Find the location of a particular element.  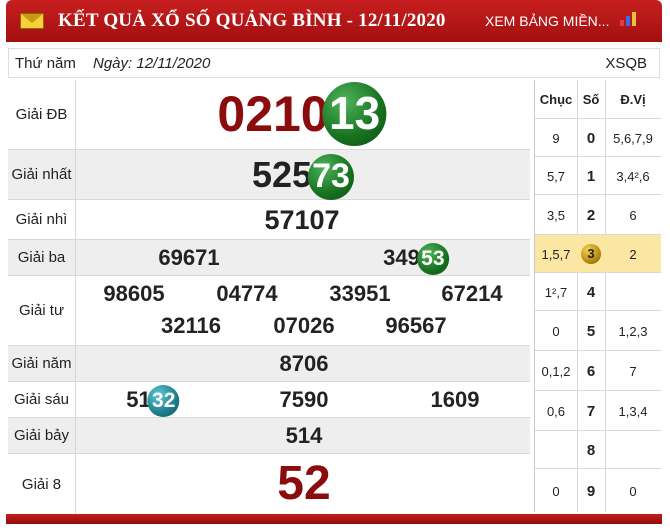

highlight-coin: 3 is located at coordinates (591, 254).